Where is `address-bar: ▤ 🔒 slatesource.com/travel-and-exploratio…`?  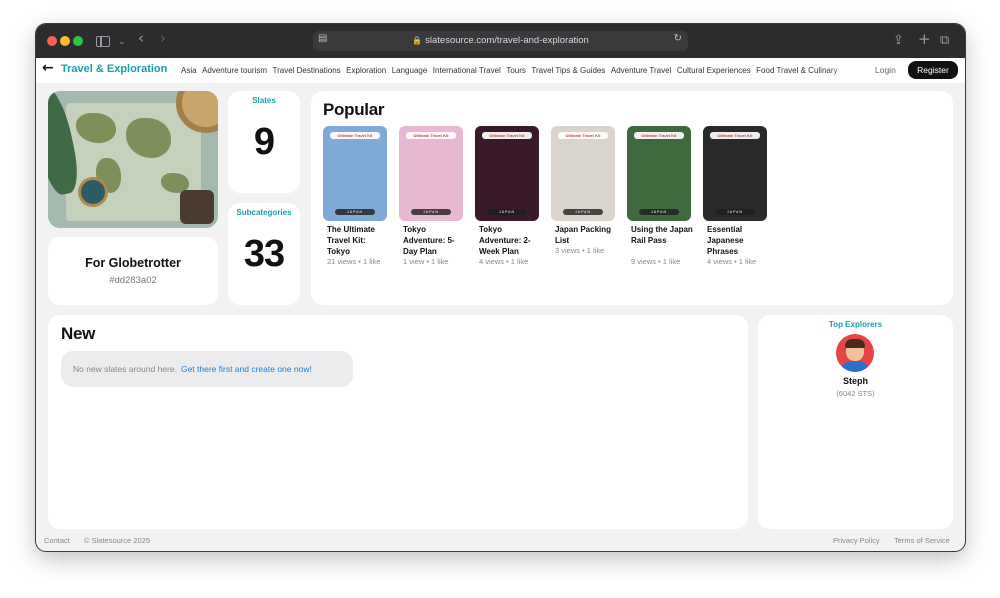 address-bar: ▤ 🔒 slatesource.com/travel-and-exploratio… is located at coordinates (500, 41).